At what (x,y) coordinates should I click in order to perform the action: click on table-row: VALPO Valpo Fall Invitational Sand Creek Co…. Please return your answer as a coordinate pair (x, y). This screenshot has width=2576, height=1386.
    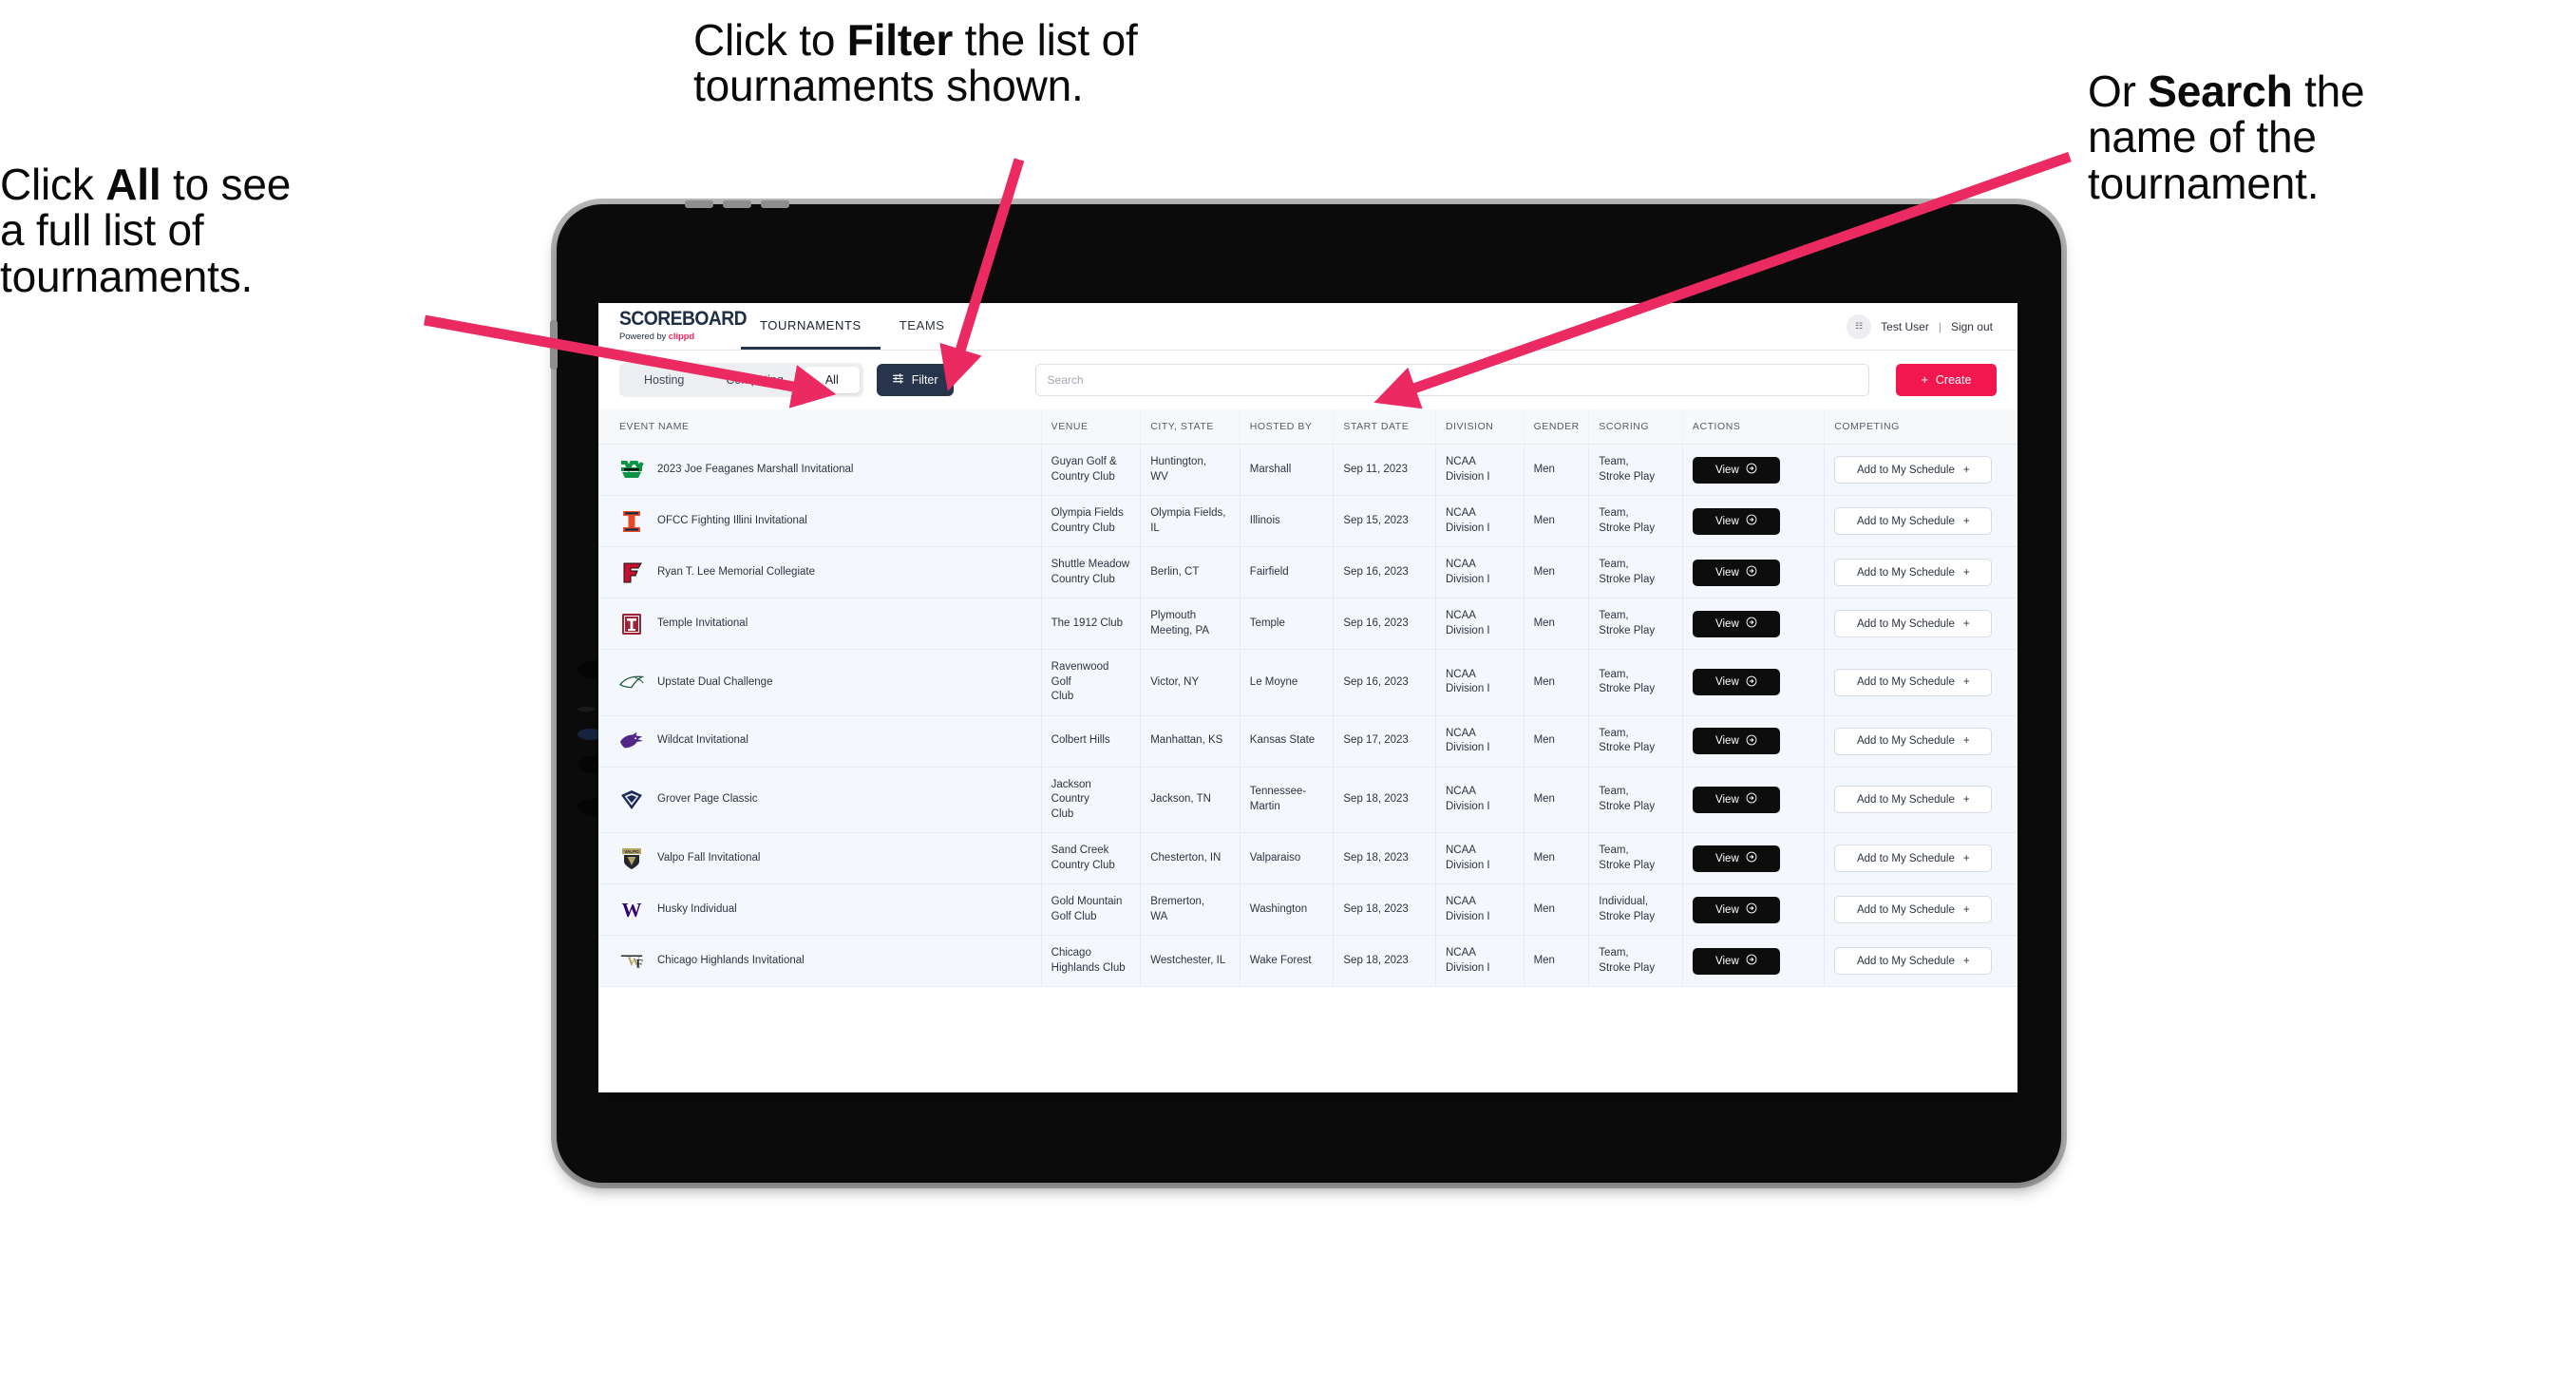
    Looking at the image, I should click on (1307, 858).